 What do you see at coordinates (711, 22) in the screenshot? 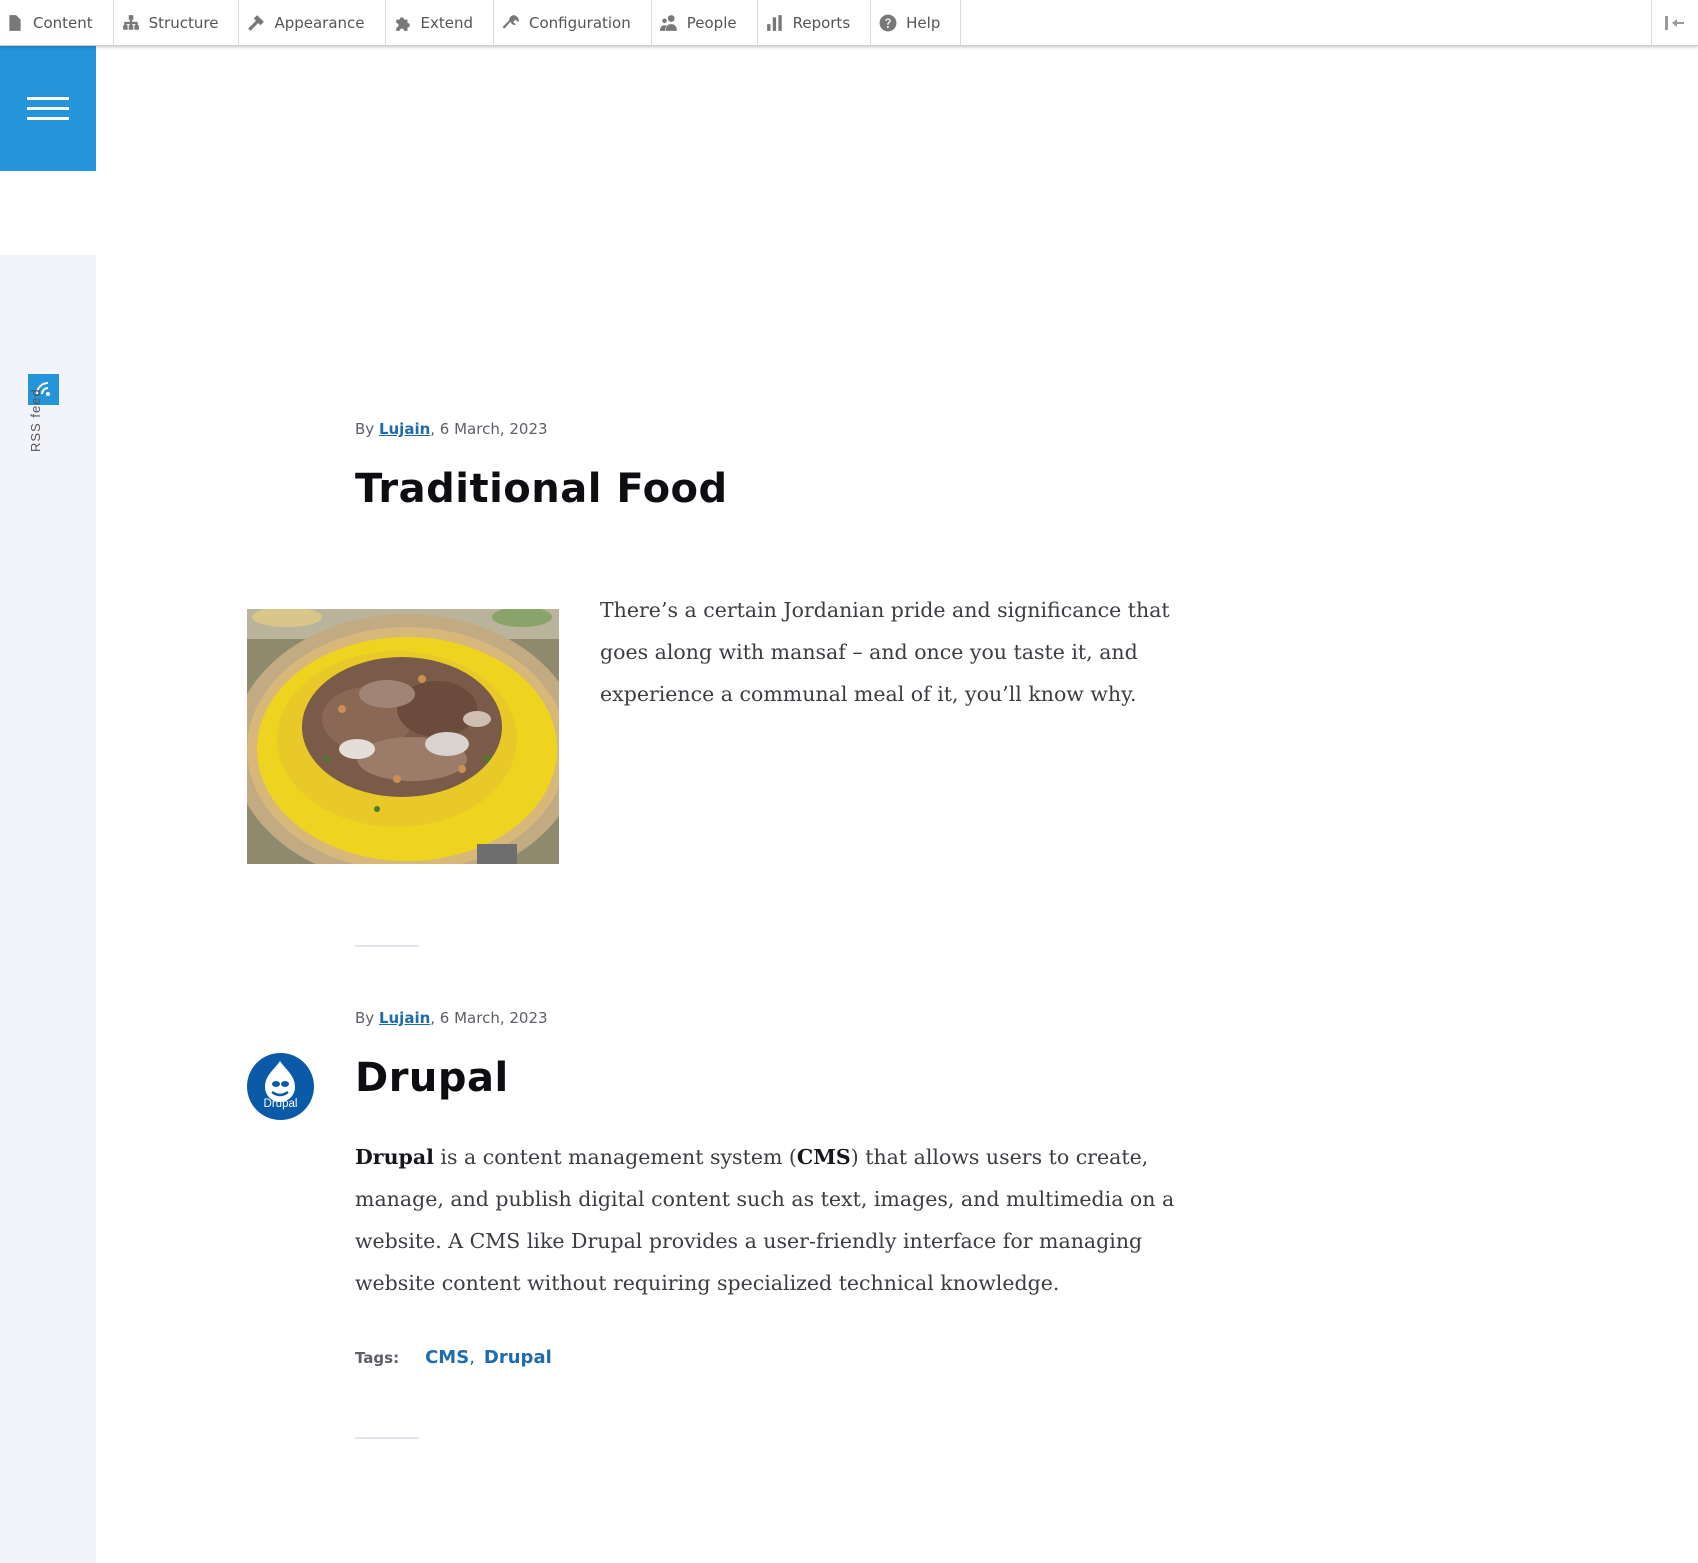
I see `toolbar-item-label: People` at bounding box center [711, 22].